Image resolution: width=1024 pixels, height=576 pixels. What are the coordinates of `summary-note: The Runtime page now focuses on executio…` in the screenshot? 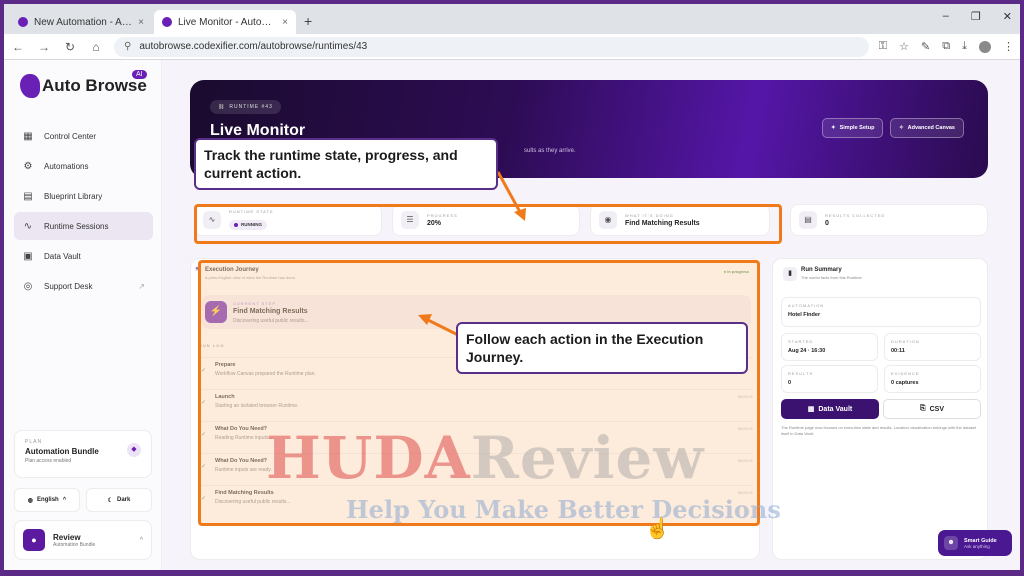 It's located at (879, 430).